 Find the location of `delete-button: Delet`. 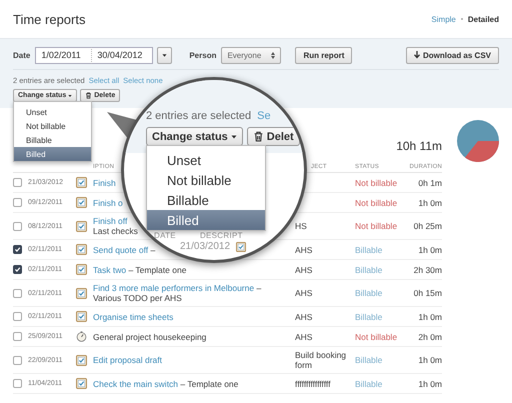

delete-button: Delet is located at coordinates (273, 136).